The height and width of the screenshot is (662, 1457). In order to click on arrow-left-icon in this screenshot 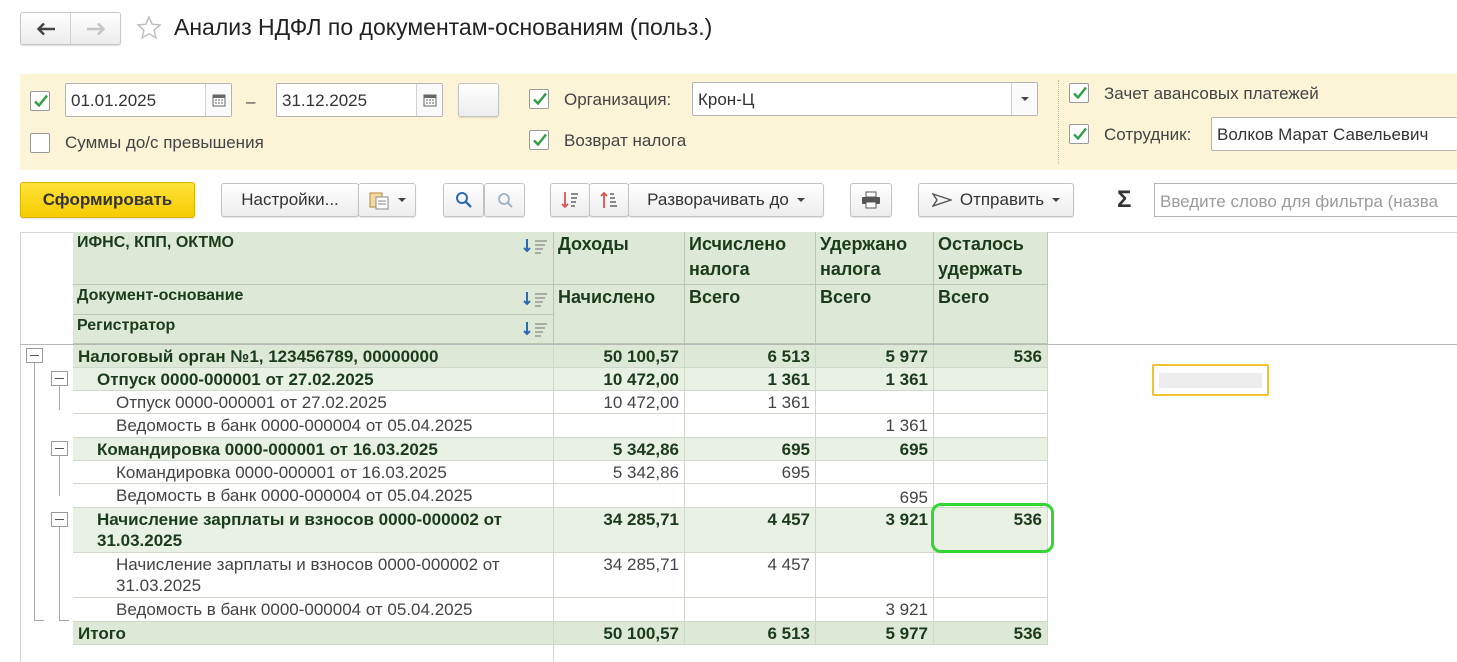, I will do `click(45, 28)`.